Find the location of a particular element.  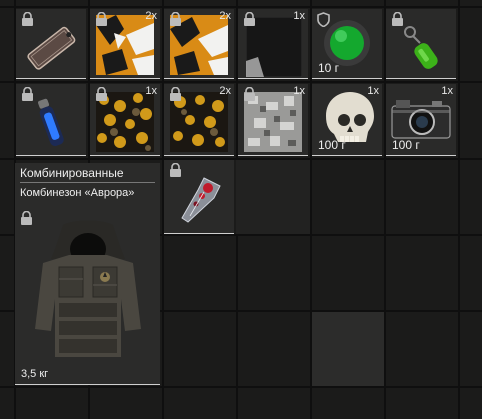

item-price: 10 г is located at coordinates (329, 68).